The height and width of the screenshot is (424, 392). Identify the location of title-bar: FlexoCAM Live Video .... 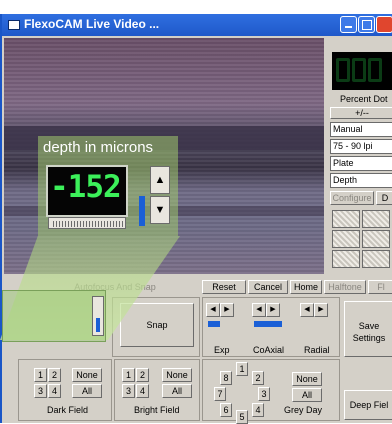
(197, 25).